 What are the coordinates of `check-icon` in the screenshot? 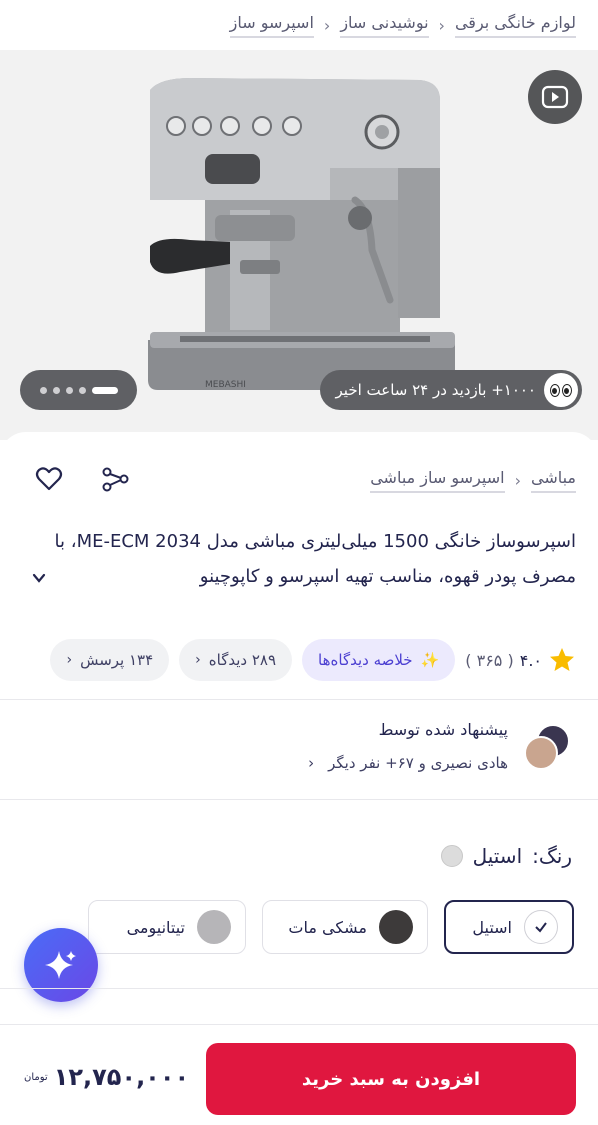 It's located at (541, 927).